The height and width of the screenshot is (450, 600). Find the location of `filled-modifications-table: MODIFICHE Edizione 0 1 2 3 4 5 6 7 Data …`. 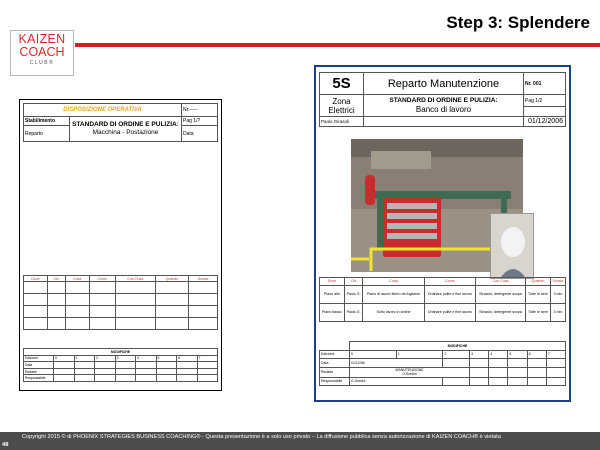

filled-modifications-table: MODIFICHE Edizione 0 1 2 3 4 5 6 7 Data … is located at coordinates (443, 363).